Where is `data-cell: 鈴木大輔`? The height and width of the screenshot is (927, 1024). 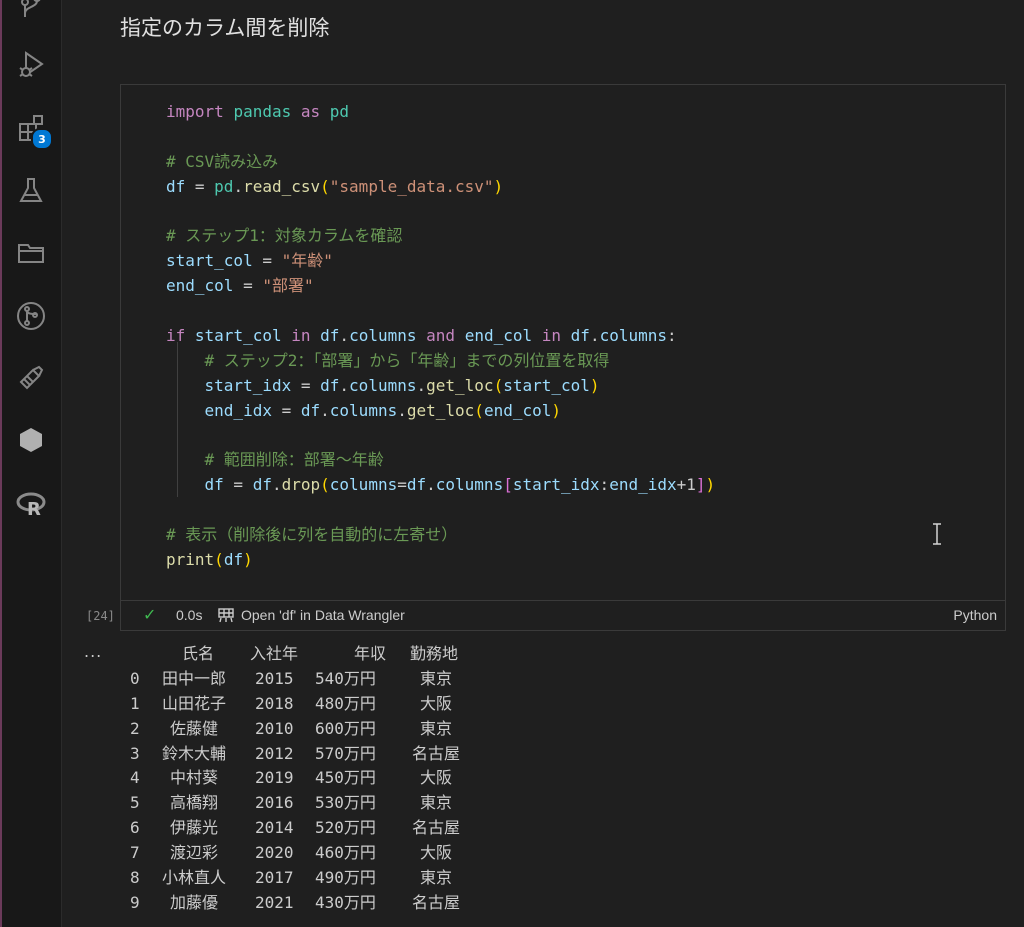 data-cell: 鈴木大輔 is located at coordinates (194, 753).